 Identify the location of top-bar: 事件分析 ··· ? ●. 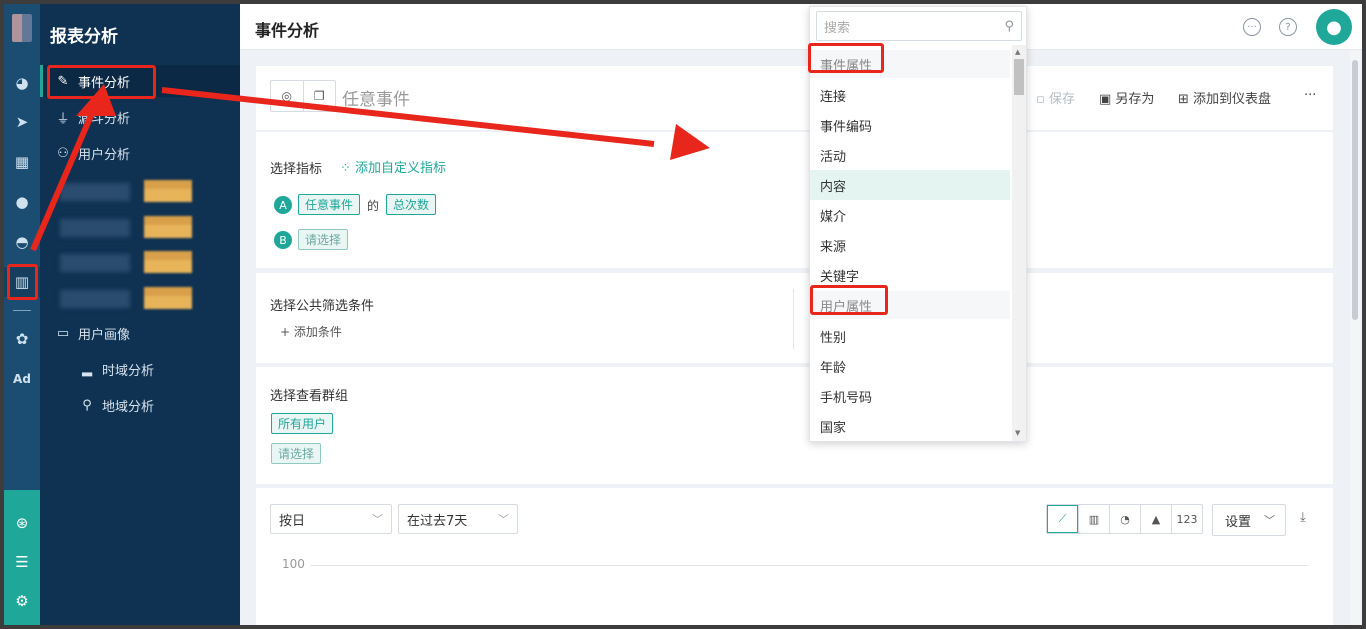
(801, 27).